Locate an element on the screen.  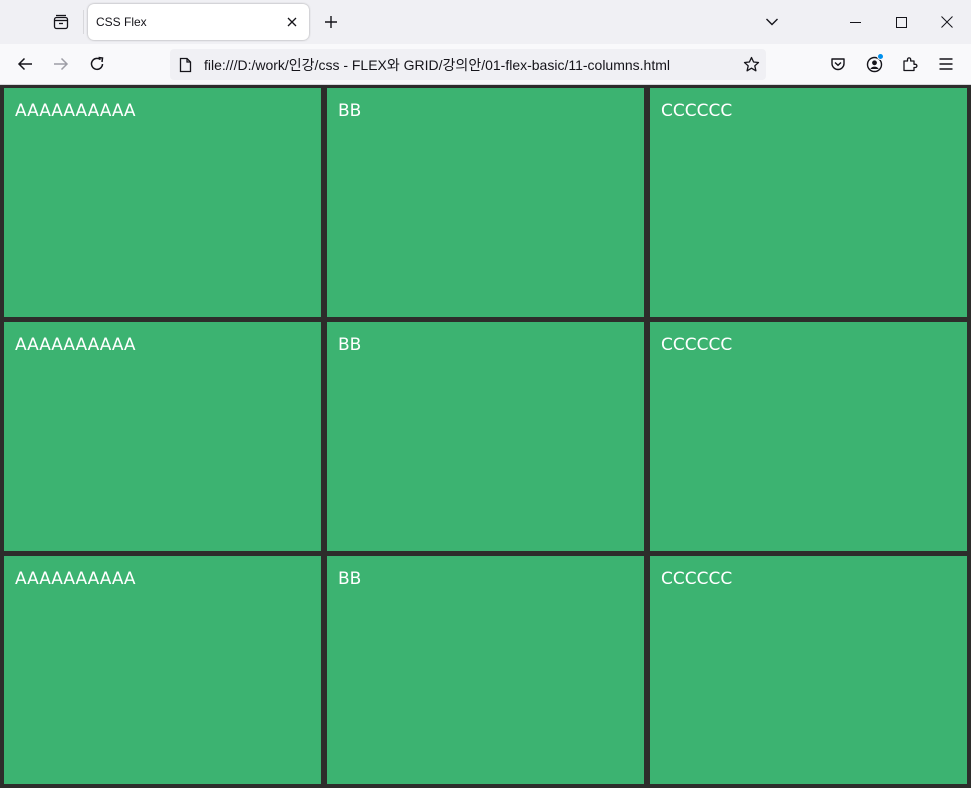
extensions-button is located at coordinates (910, 64).